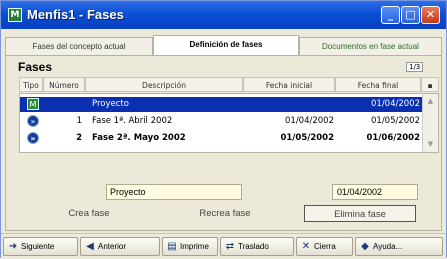 The image size is (447, 259). What do you see at coordinates (253, 246) in the screenshot?
I see `transfer-label: Traslado` at bounding box center [253, 246].